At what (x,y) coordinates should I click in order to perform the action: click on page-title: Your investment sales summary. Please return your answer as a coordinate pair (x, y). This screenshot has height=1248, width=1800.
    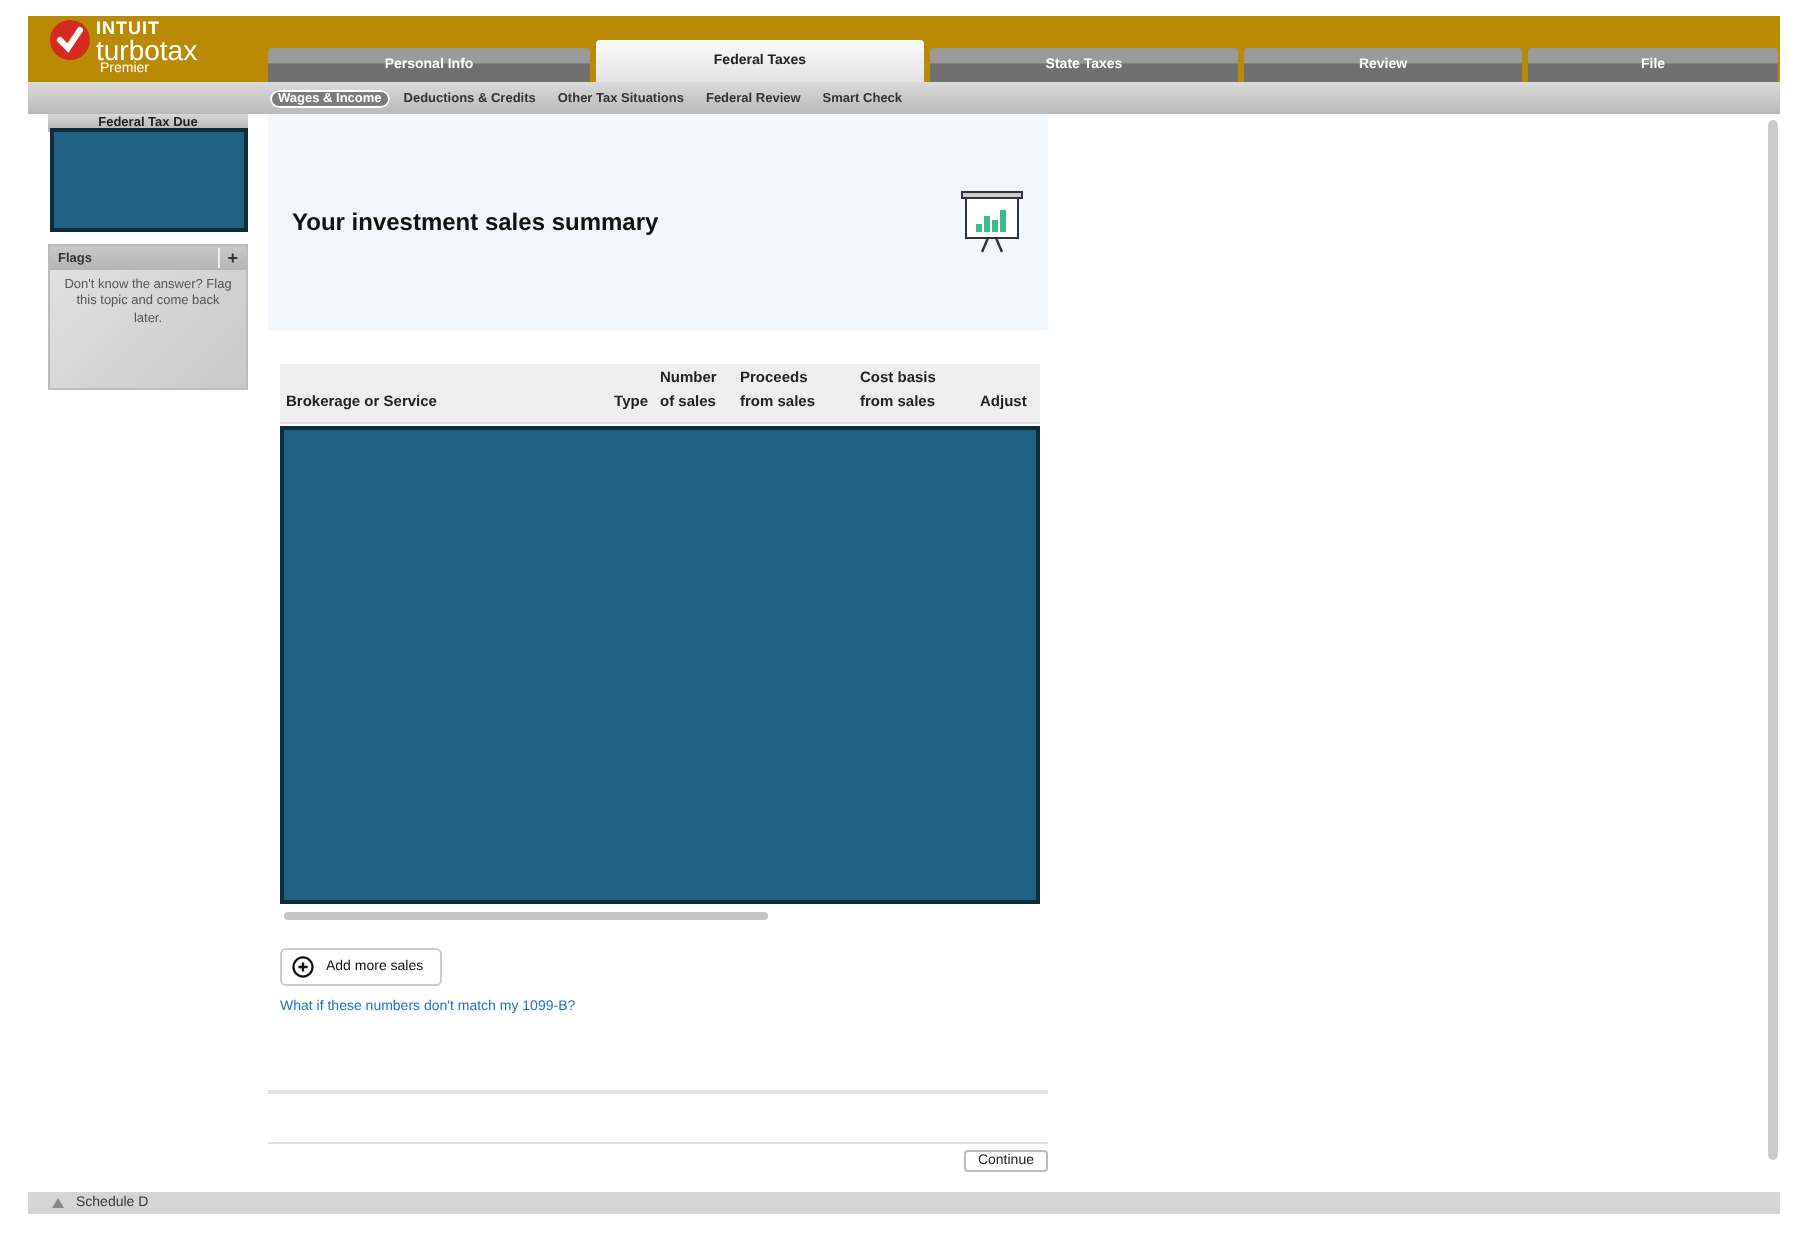
    Looking at the image, I should click on (475, 222).